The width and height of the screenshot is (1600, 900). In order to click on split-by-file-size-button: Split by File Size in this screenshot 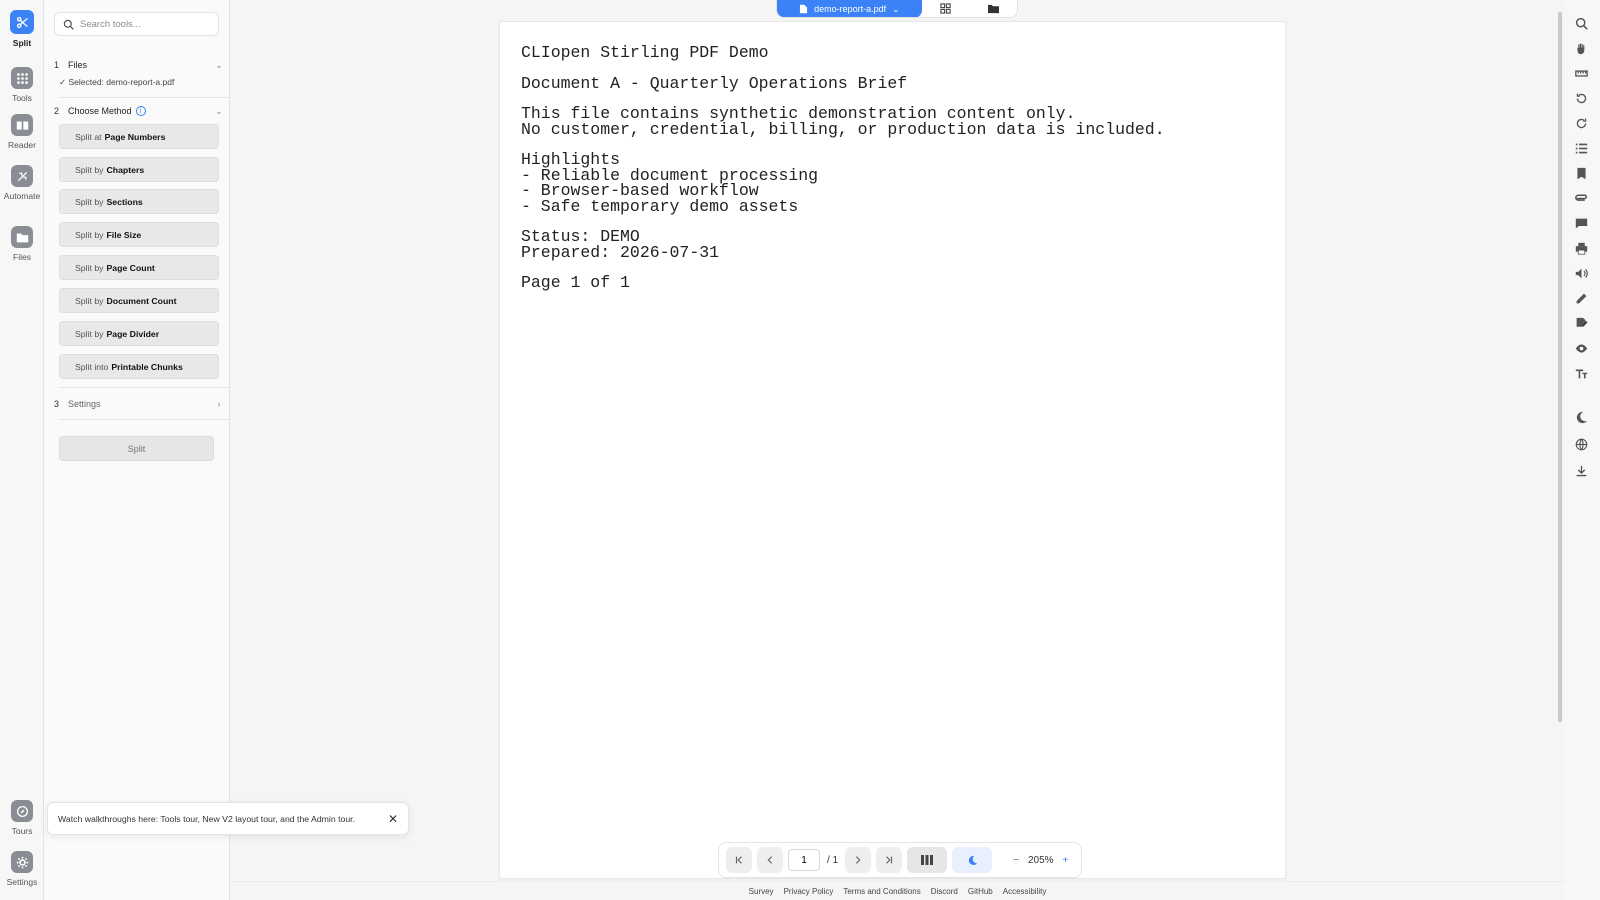, I will do `click(139, 234)`.